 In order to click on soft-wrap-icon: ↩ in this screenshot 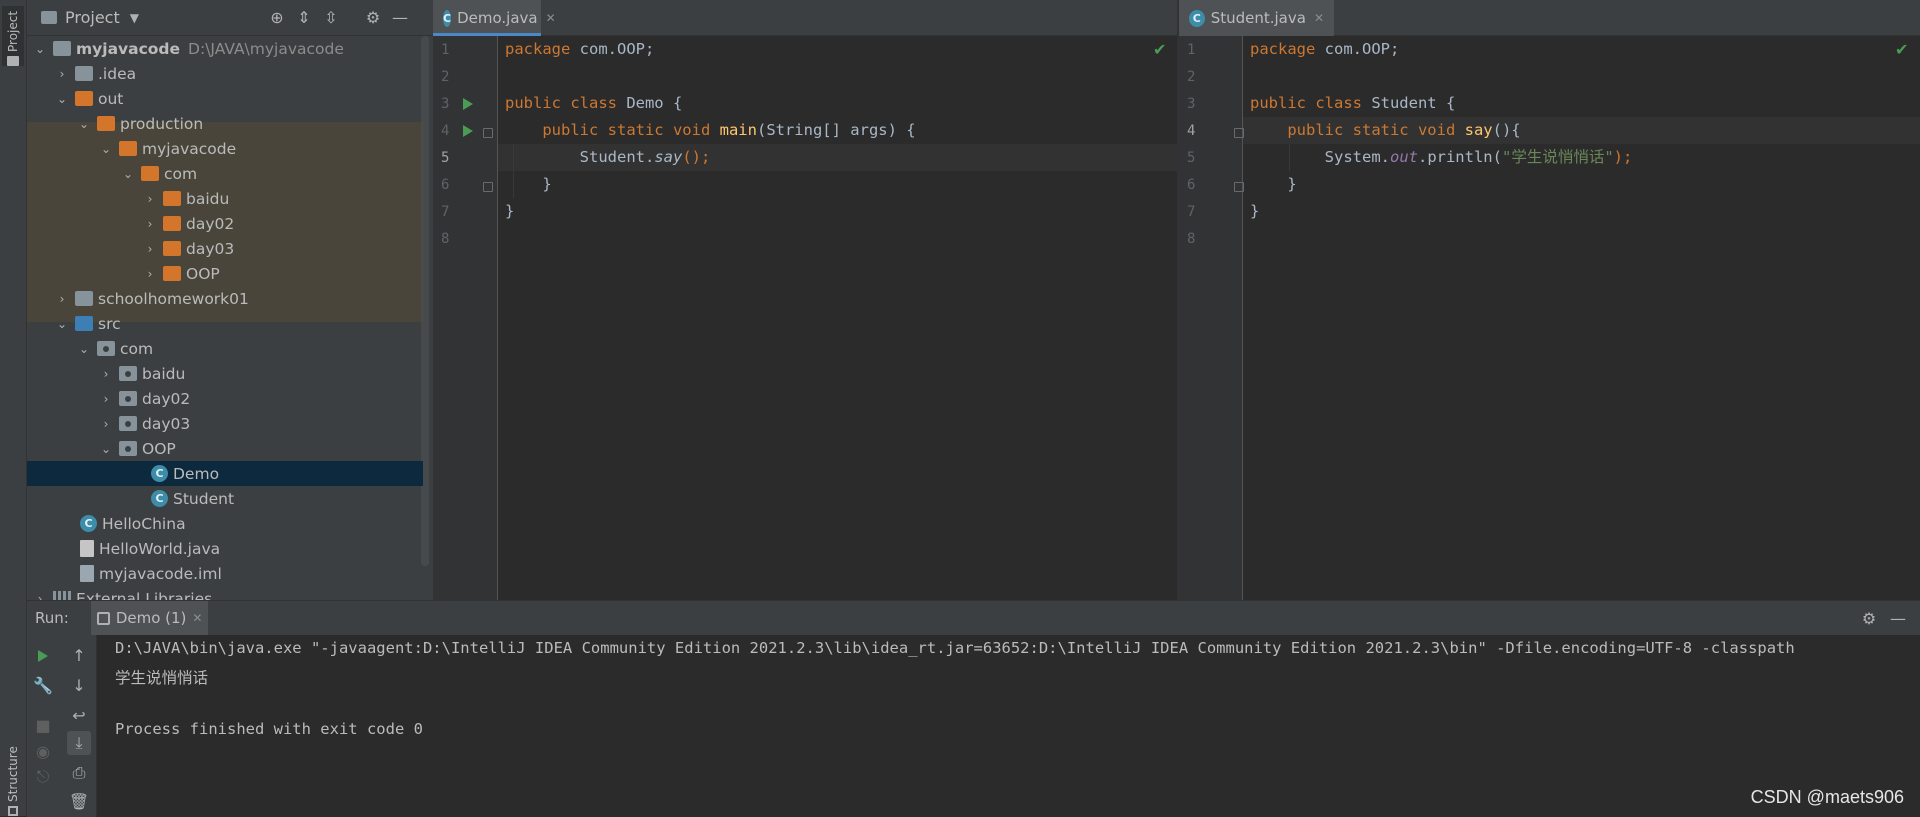, I will do `click(79, 715)`.